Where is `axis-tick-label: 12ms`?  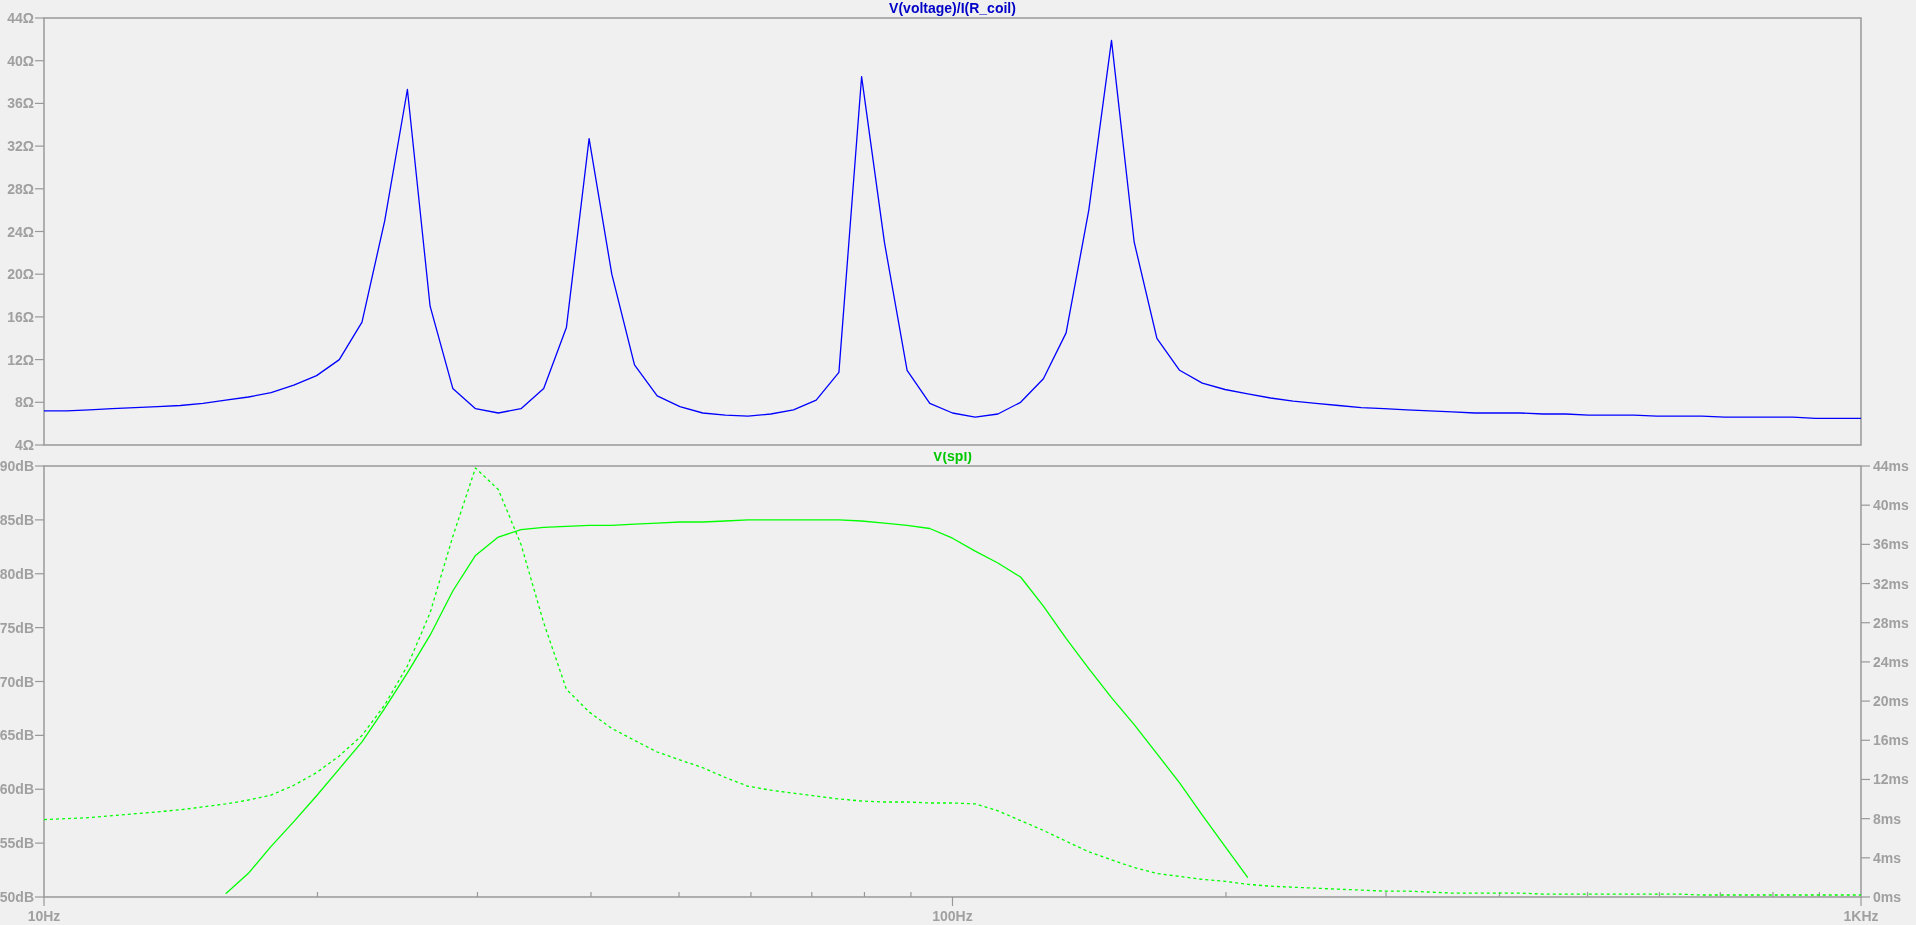
axis-tick-label: 12ms is located at coordinates (1891, 779).